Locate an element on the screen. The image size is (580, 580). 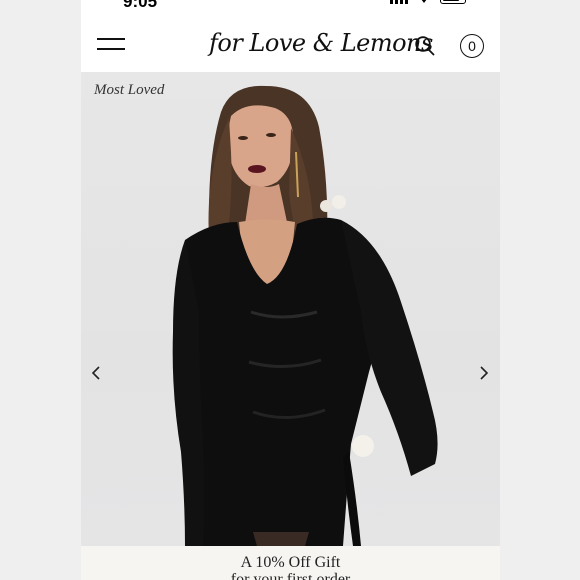
cart-button: 0 is located at coordinates (472, 46).